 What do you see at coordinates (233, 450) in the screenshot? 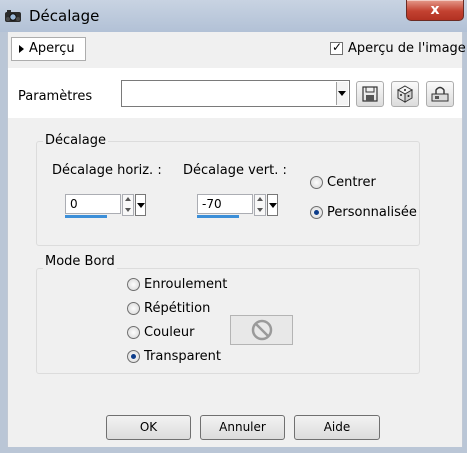
I see `window-frame-bottom` at bounding box center [233, 450].